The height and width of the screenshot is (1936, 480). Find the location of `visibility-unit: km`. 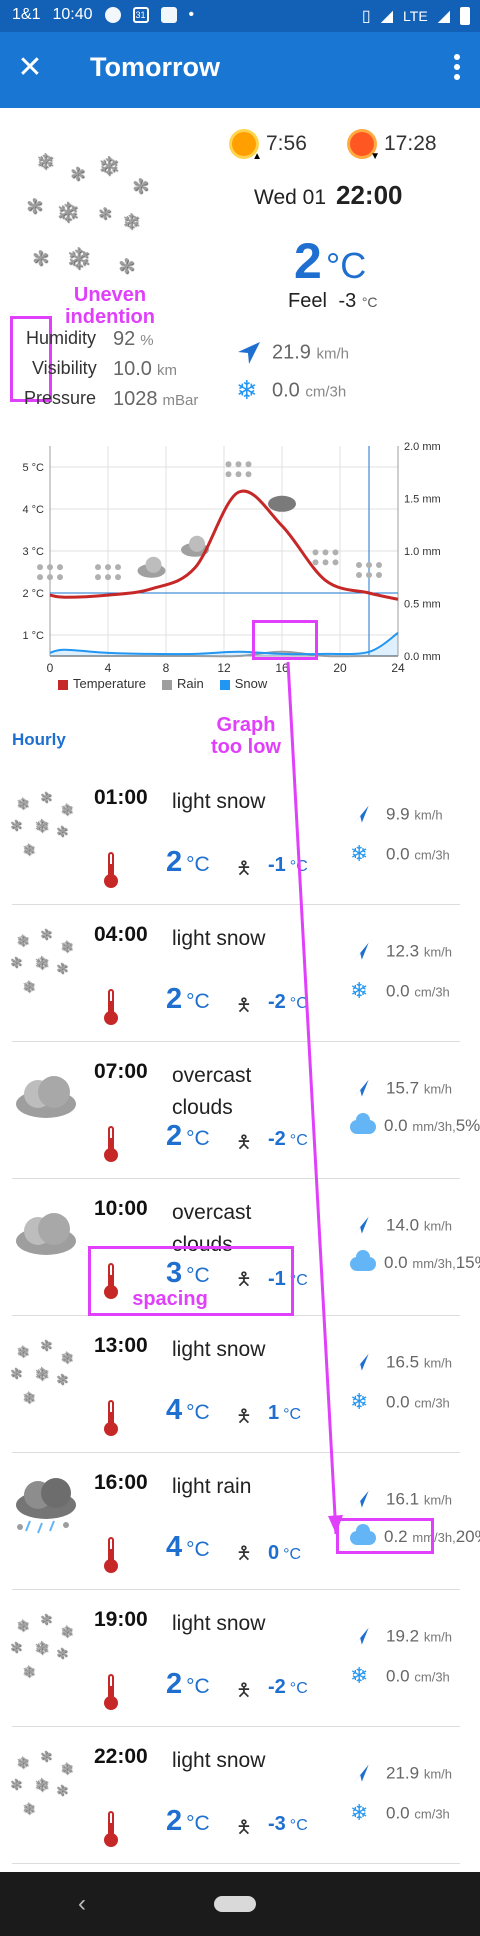

visibility-unit: km is located at coordinates (166, 370).